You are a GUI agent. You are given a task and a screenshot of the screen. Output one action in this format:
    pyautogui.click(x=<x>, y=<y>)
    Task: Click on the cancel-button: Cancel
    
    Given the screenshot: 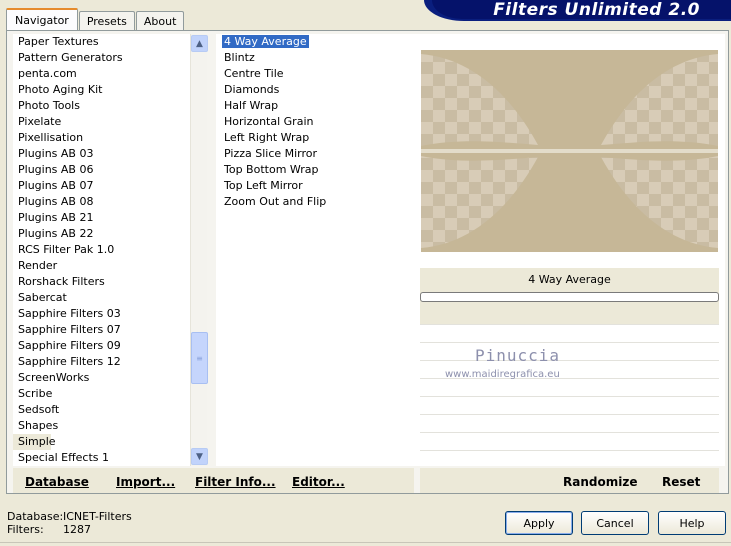 What is the action you would take?
    pyautogui.click(x=615, y=523)
    